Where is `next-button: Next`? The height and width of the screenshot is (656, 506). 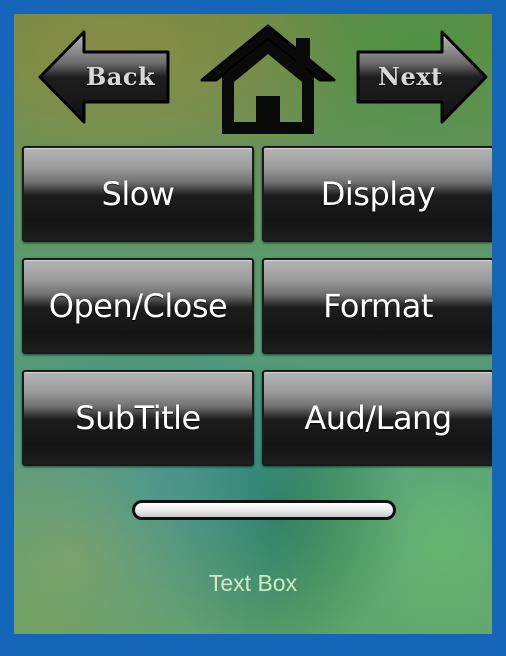
next-button: Next is located at coordinates (421, 77).